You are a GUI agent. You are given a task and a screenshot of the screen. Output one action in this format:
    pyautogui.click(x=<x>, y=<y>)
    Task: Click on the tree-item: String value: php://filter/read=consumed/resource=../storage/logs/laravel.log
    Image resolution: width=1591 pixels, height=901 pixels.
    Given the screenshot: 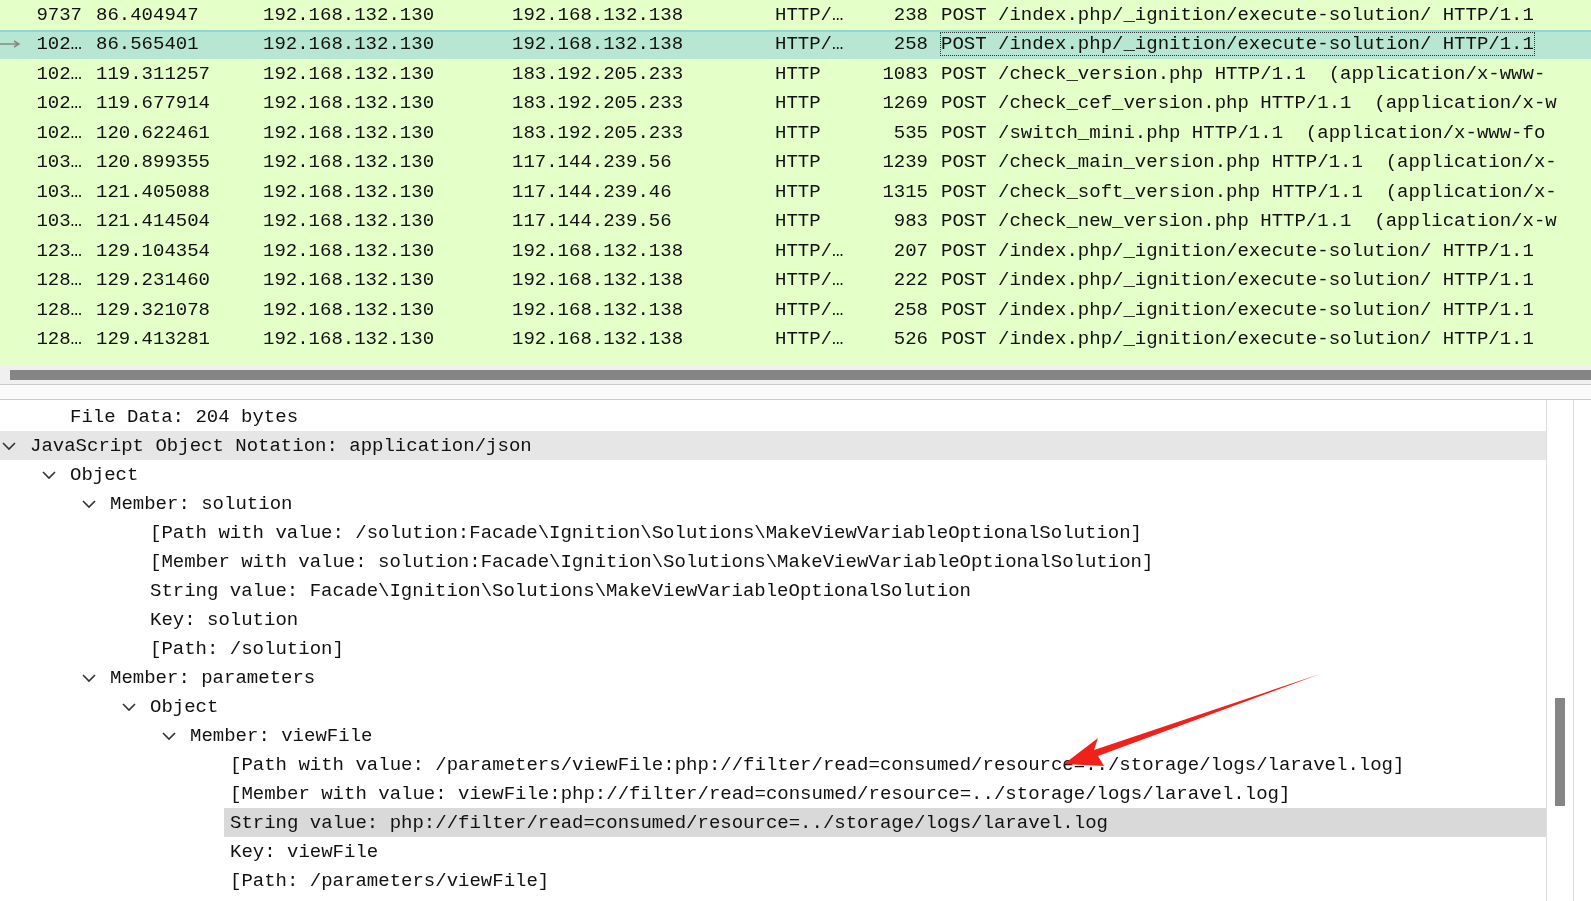 What is the action you would take?
    pyautogui.click(x=885, y=822)
    